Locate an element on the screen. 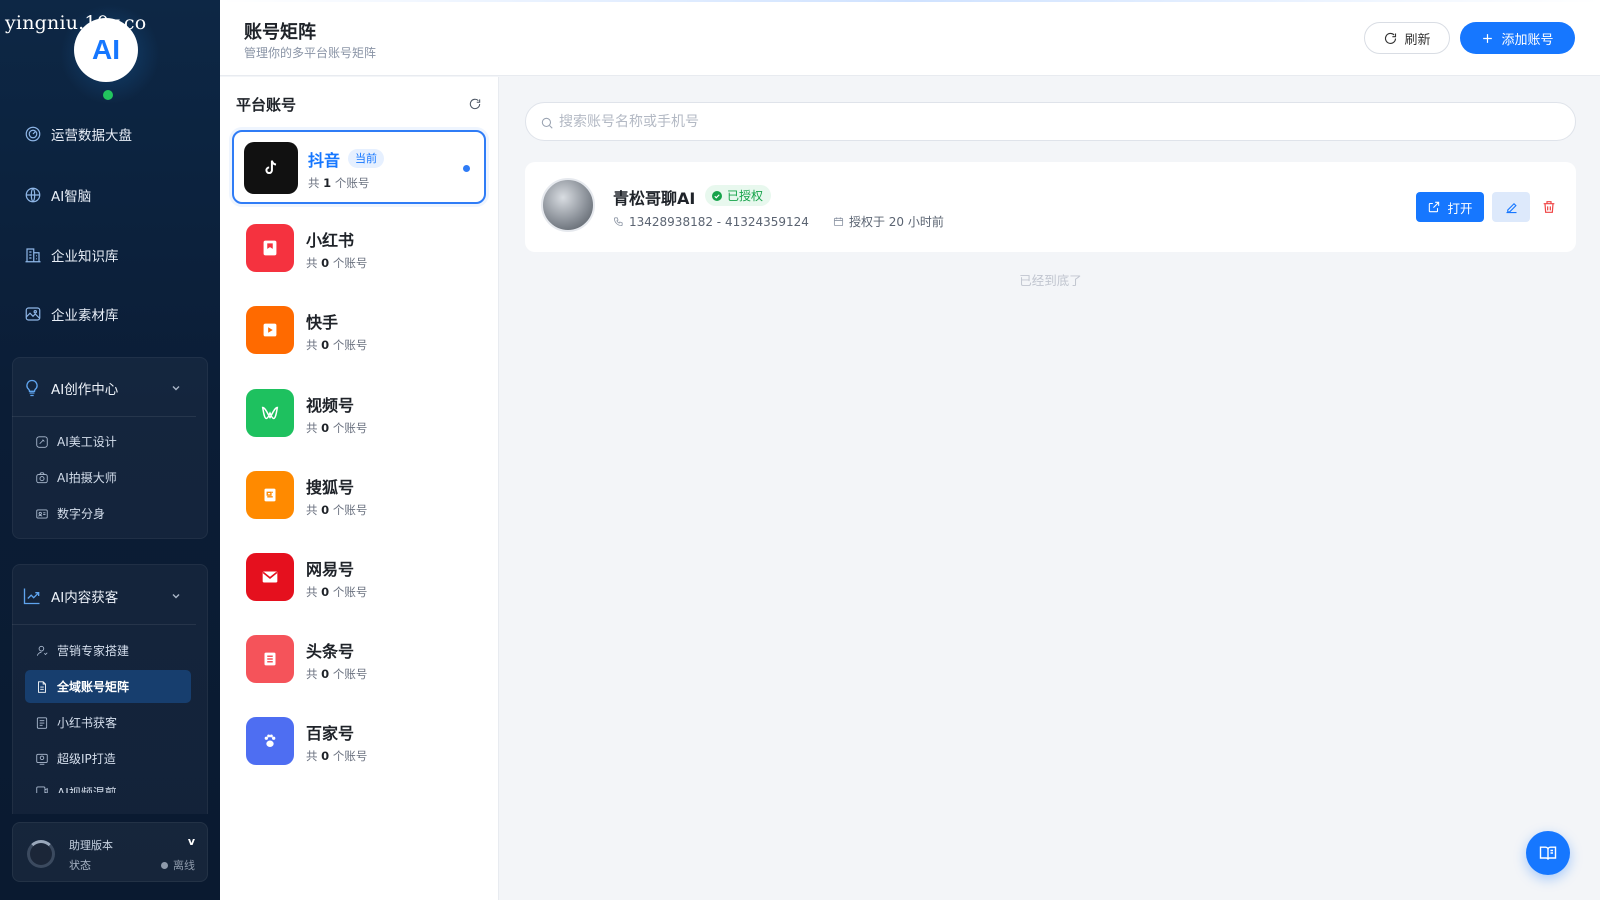  sidebar-item-xiaohongshu-acquisition: 小红书获客 is located at coordinates (108, 722).